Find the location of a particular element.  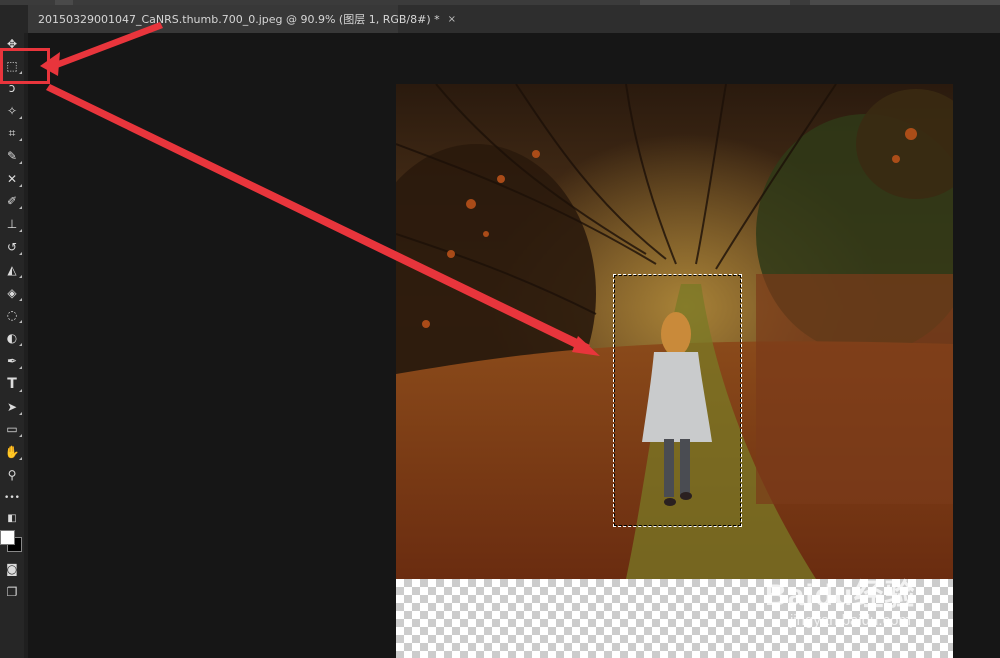

type-tool: T is located at coordinates (12, 384).